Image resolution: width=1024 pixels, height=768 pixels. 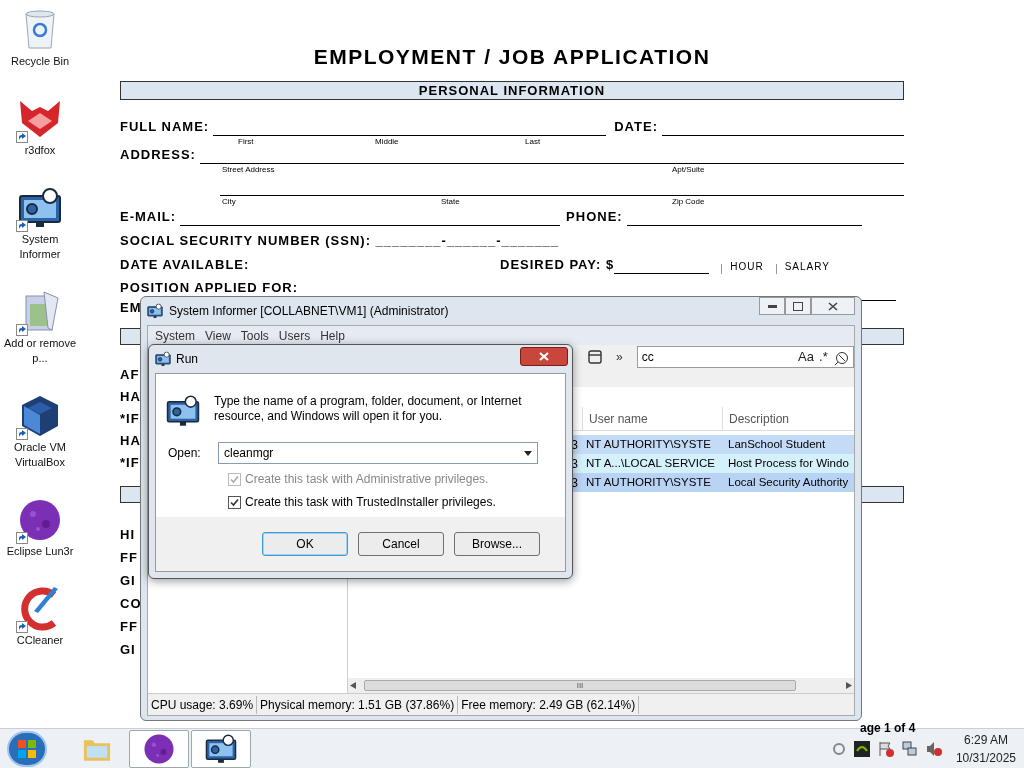 What do you see at coordinates (218, 335) in the screenshot?
I see `menu-item: View` at bounding box center [218, 335].